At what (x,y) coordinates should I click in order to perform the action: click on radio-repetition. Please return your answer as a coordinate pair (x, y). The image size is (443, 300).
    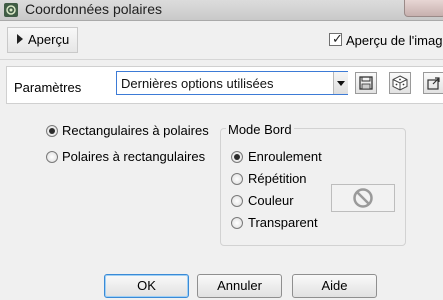
    Looking at the image, I should click on (237, 179).